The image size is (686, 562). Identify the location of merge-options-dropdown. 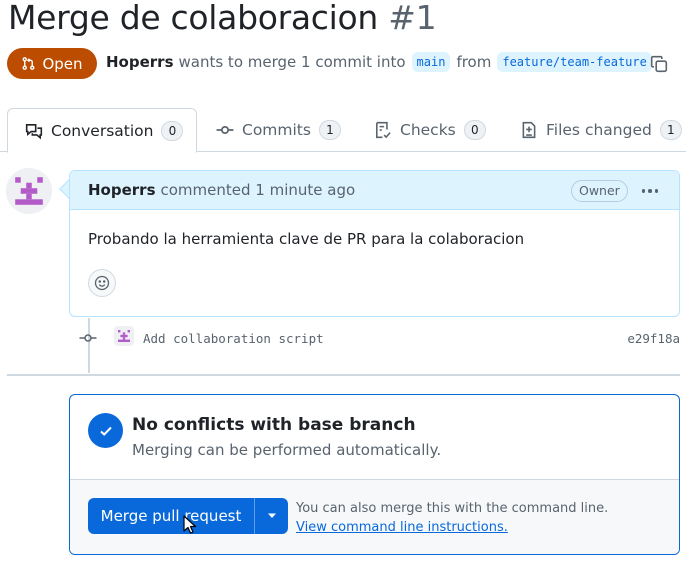
(271, 516).